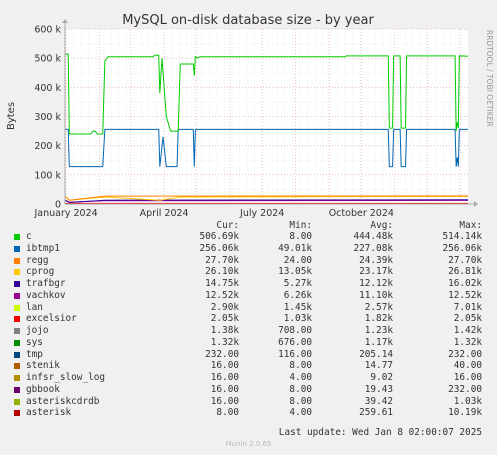 The image size is (497, 455). Describe the element at coordinates (376, 260) in the screenshot. I see `legend-avg-value: 24.39k` at that location.